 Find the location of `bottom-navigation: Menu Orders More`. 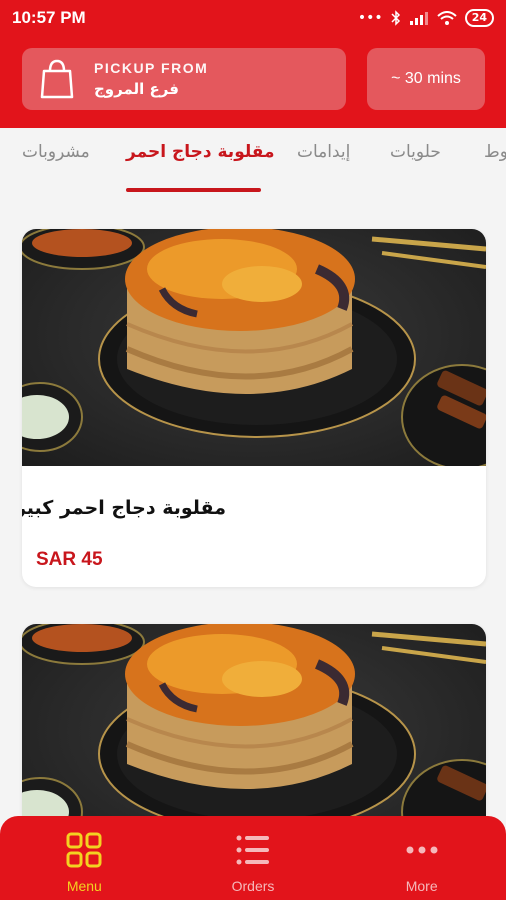

bottom-navigation: Menu Orders More is located at coordinates (253, 858).